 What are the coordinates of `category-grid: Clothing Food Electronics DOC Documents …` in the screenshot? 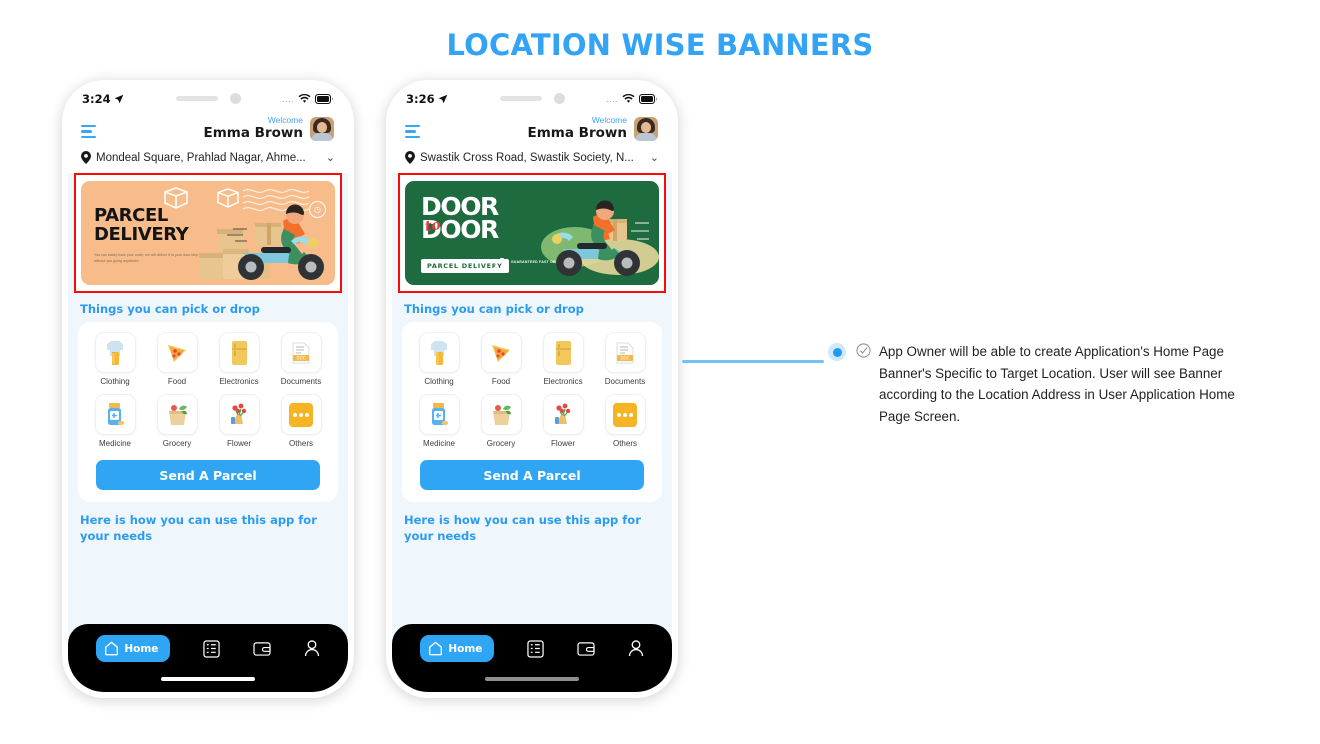 It's located at (532, 390).